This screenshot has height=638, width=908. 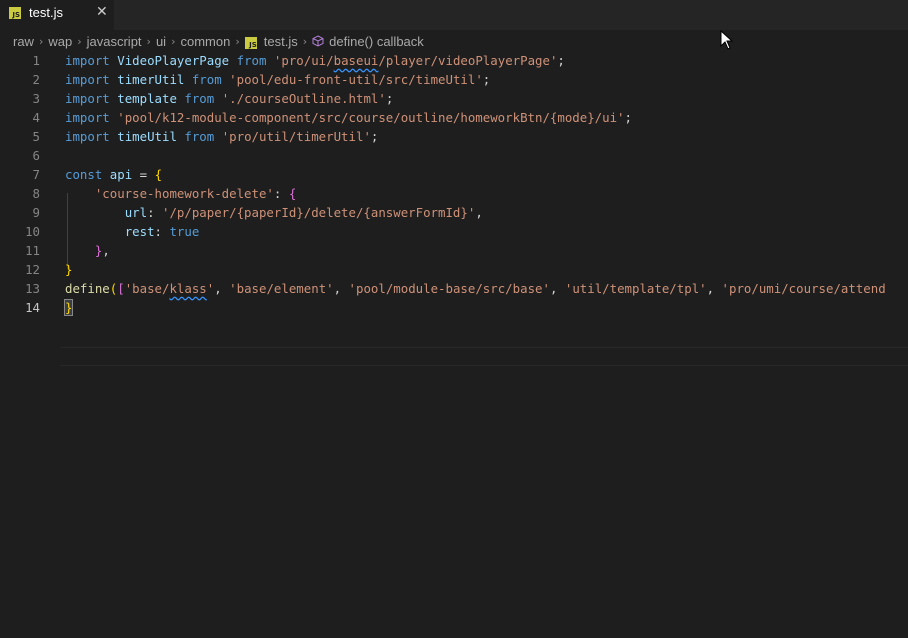 I want to click on breadcrumb-item-ui: ui, so click(x=161, y=41).